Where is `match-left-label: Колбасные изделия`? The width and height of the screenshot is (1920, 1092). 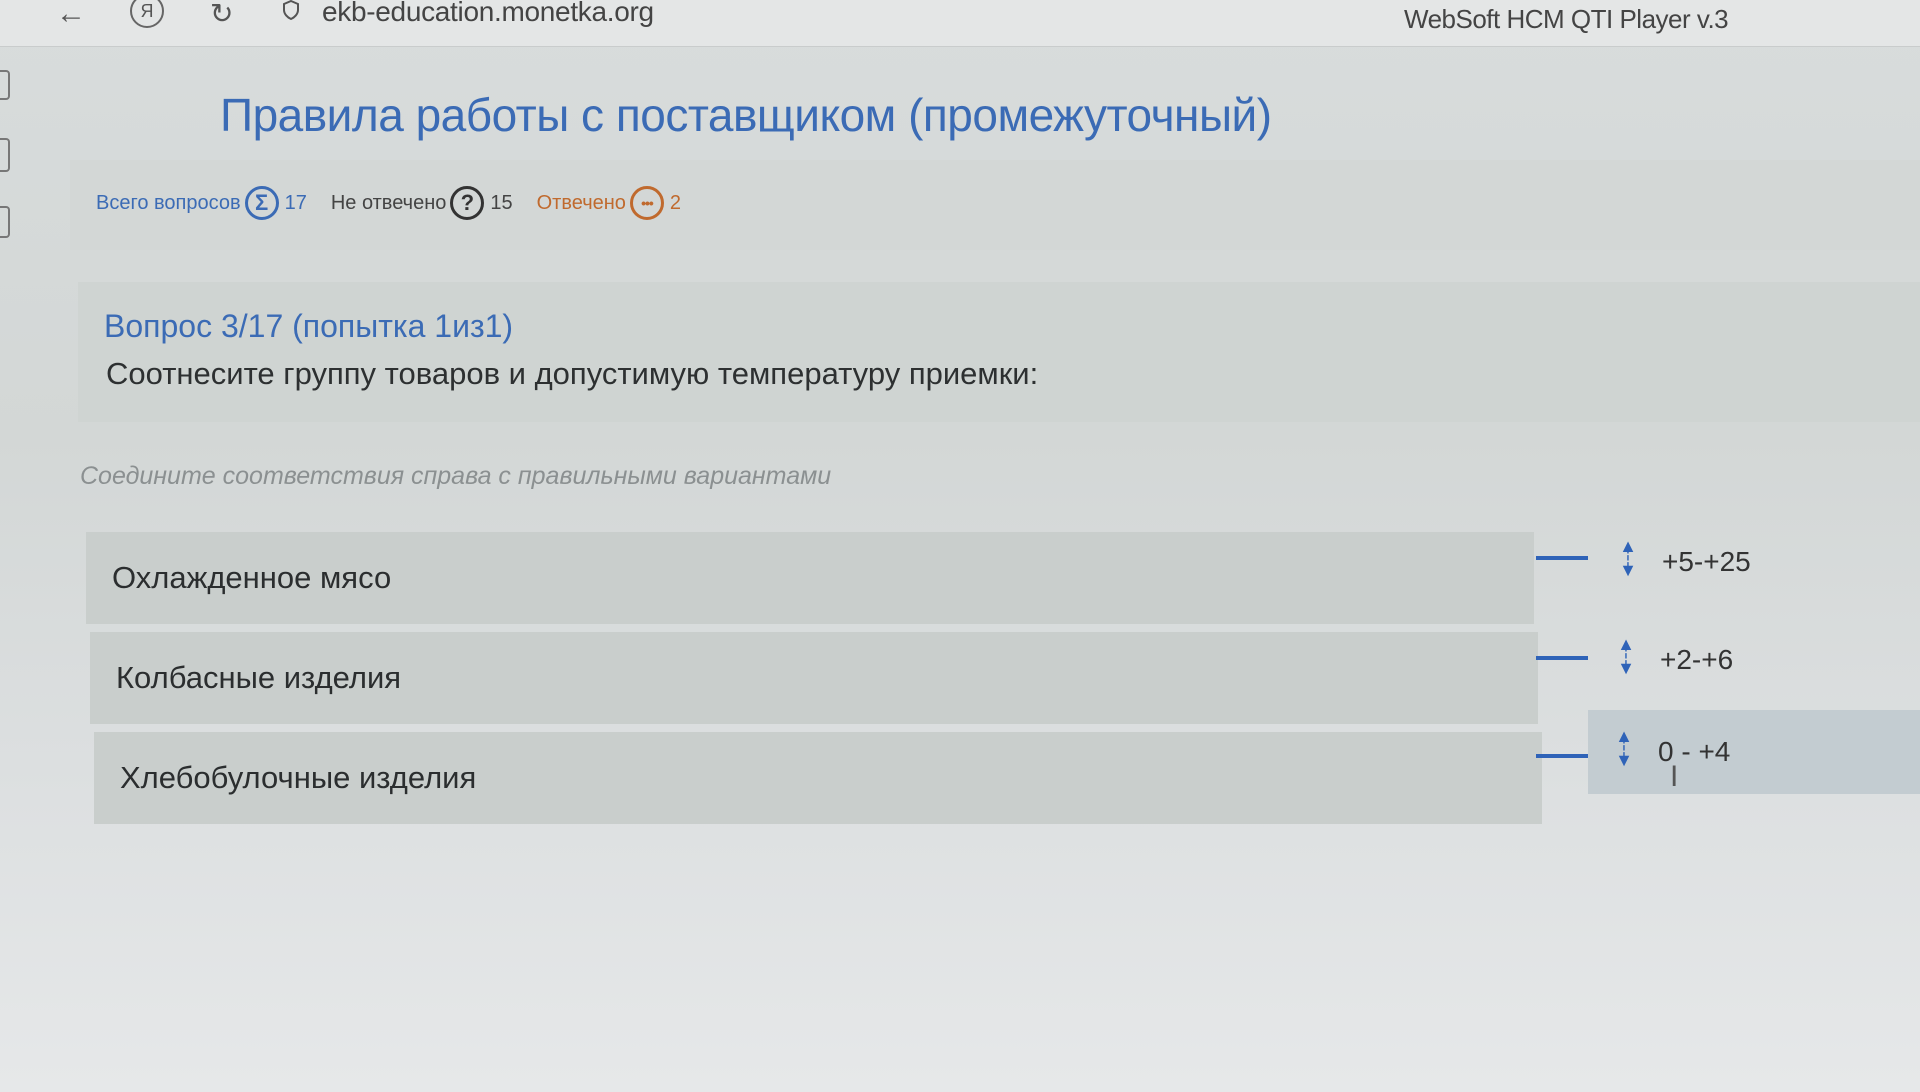
match-left-label: Колбасные изделия is located at coordinates (259, 677).